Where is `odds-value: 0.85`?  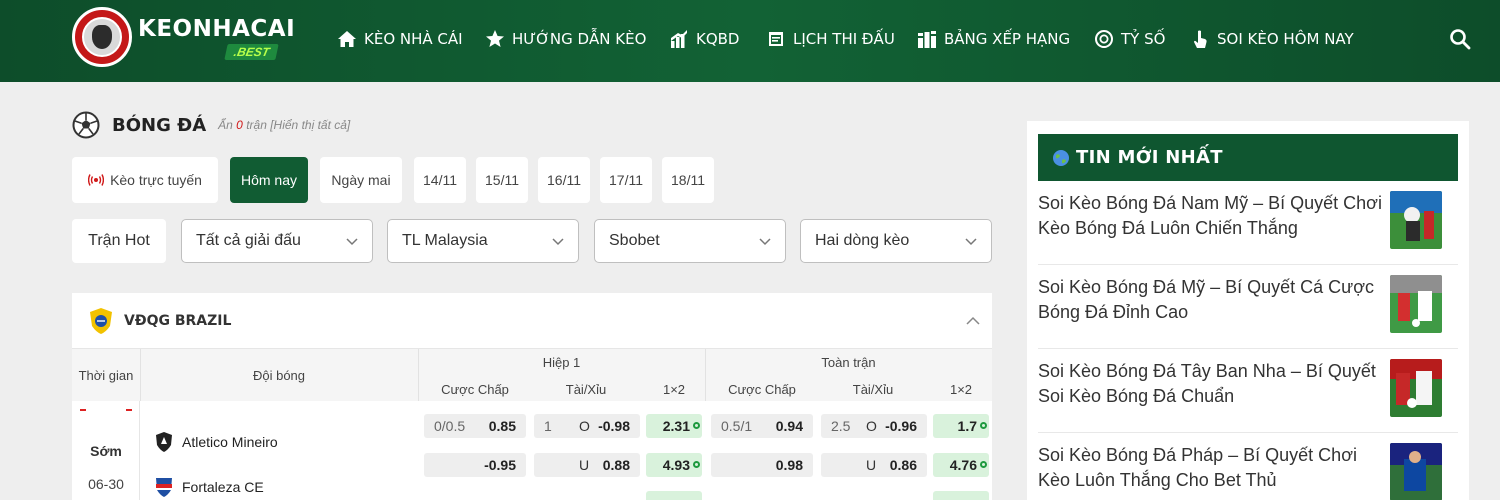
odds-value: 0.85 is located at coordinates (502, 426).